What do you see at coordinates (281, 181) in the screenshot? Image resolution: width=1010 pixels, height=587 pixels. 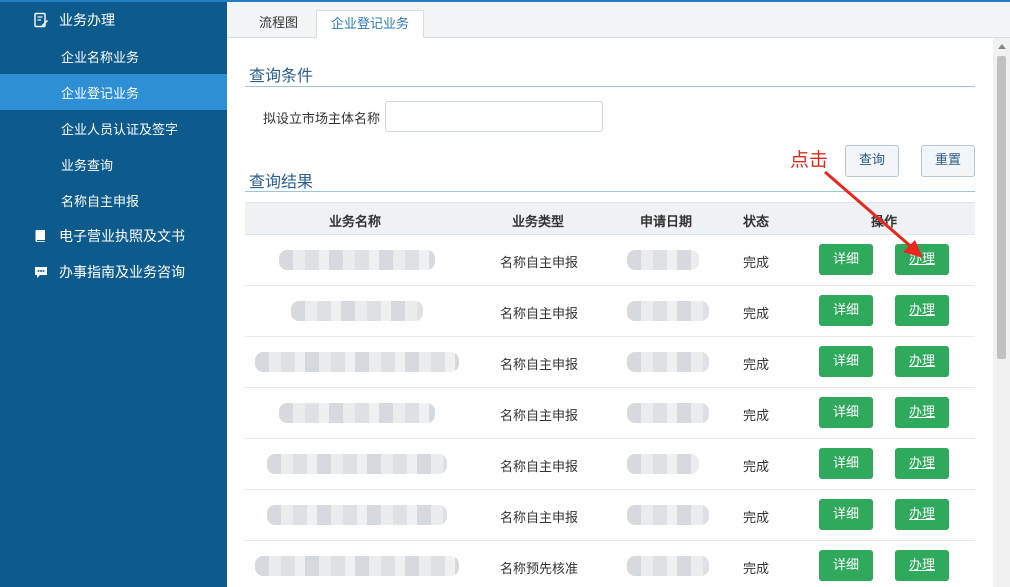 I see `query-results-title: 查询结果` at bounding box center [281, 181].